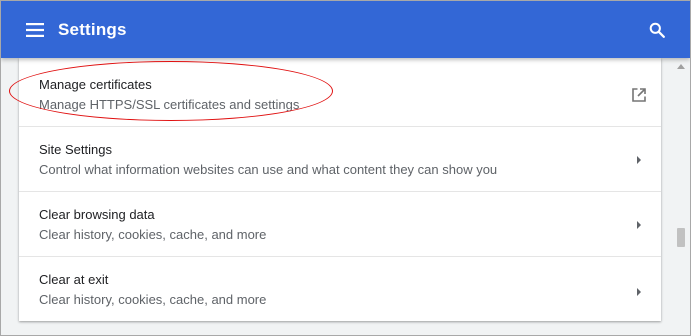 This screenshot has width=691, height=336. Describe the element at coordinates (681, 237) in the screenshot. I see `scrollbar-thumb` at that location.